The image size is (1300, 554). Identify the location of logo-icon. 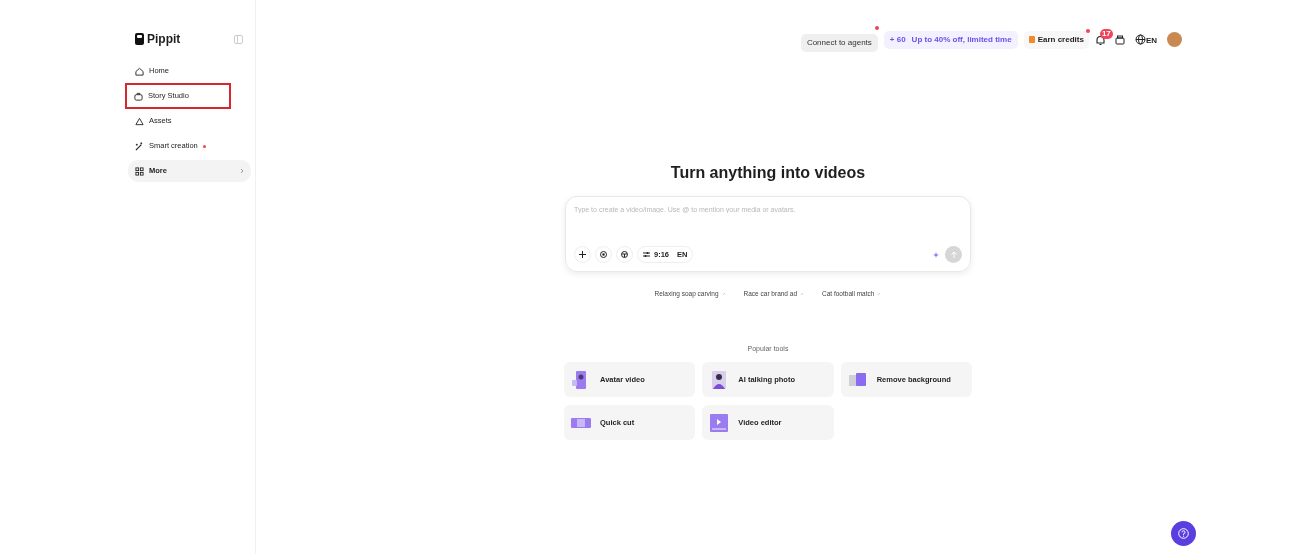
(139, 39).